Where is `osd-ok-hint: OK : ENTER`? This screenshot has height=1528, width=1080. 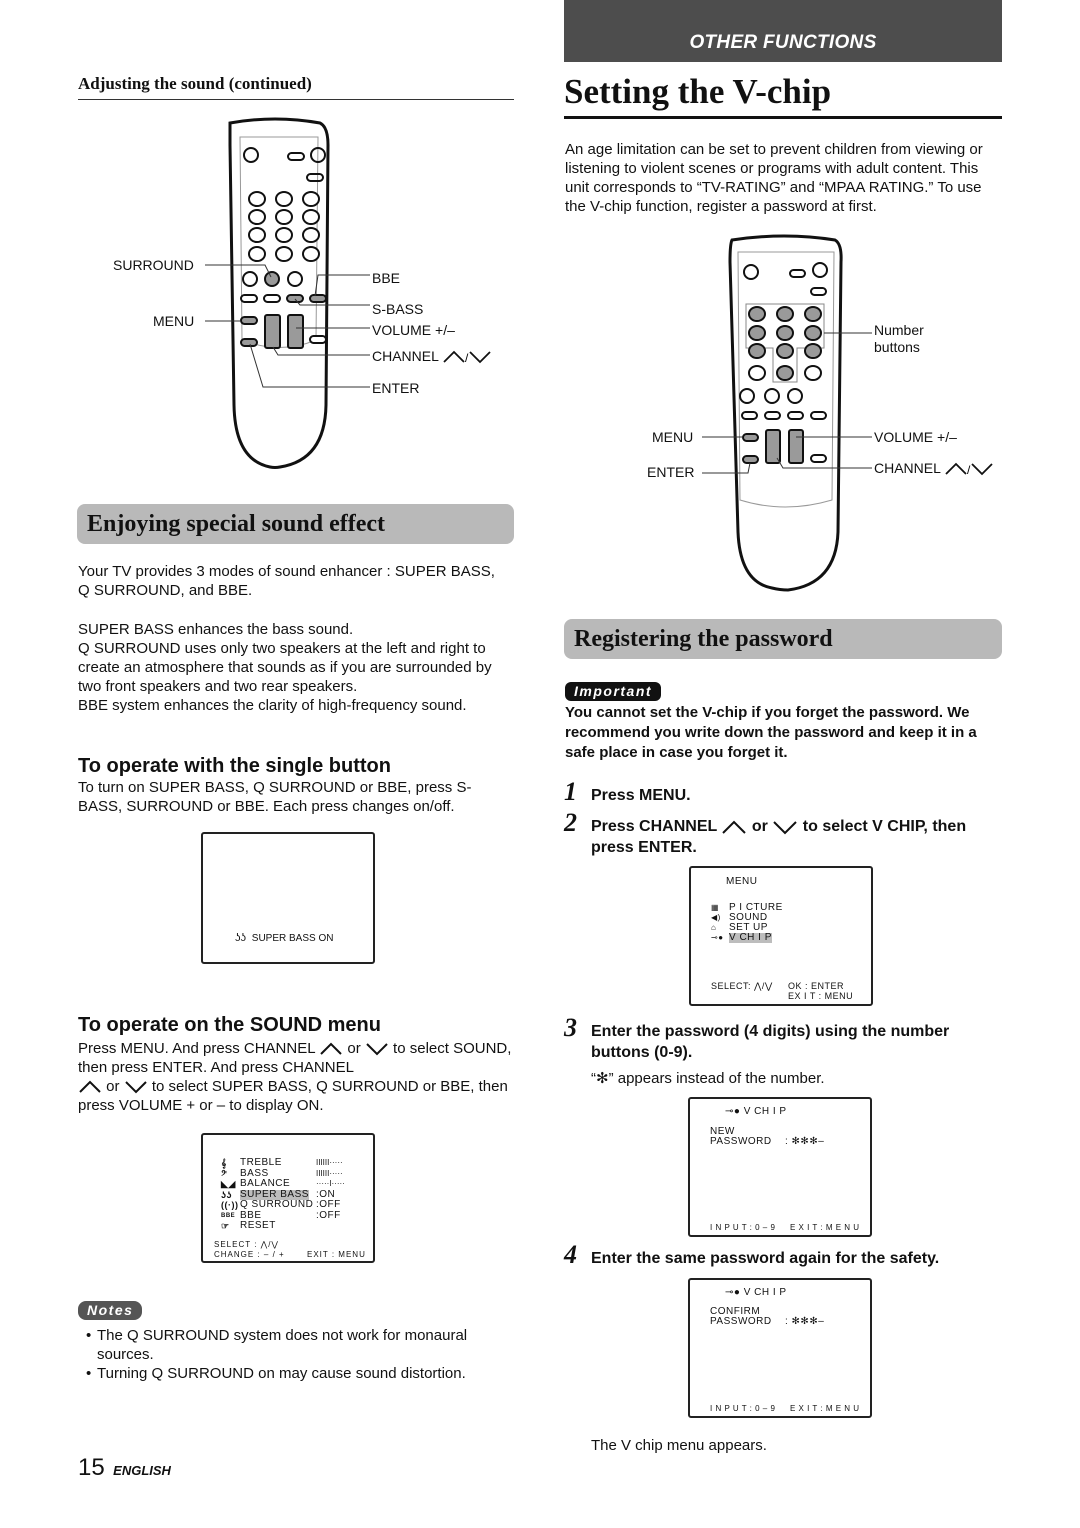
osd-ok-hint: OK : ENTER is located at coordinates (816, 986).